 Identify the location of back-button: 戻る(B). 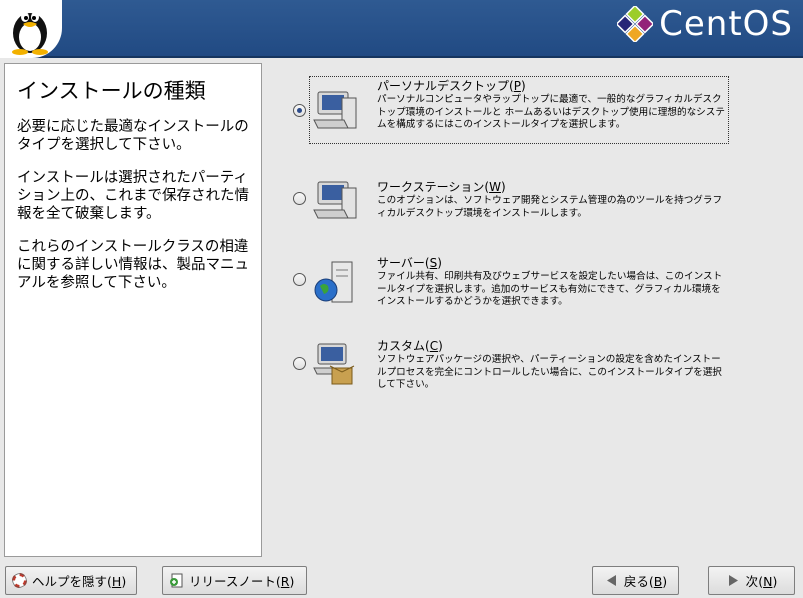
(635, 580).